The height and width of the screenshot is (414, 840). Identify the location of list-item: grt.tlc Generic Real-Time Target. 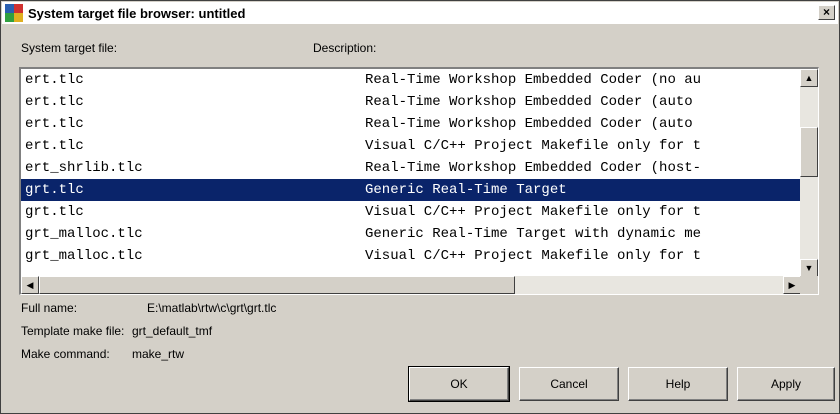
(411, 190).